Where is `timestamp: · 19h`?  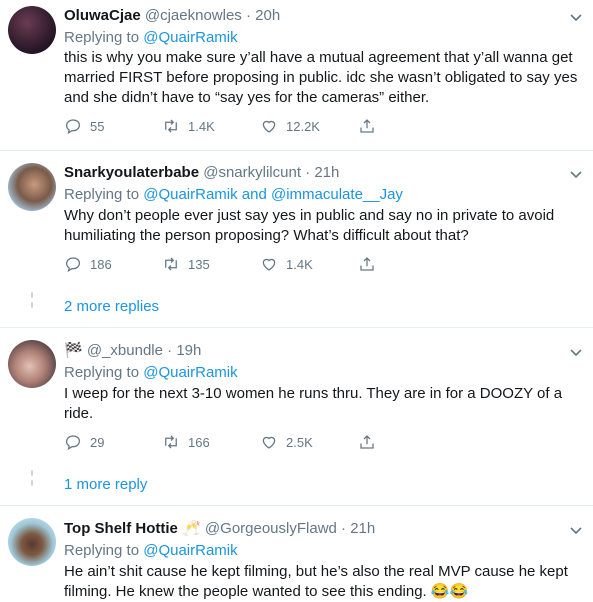 timestamp: · 19h is located at coordinates (184, 350).